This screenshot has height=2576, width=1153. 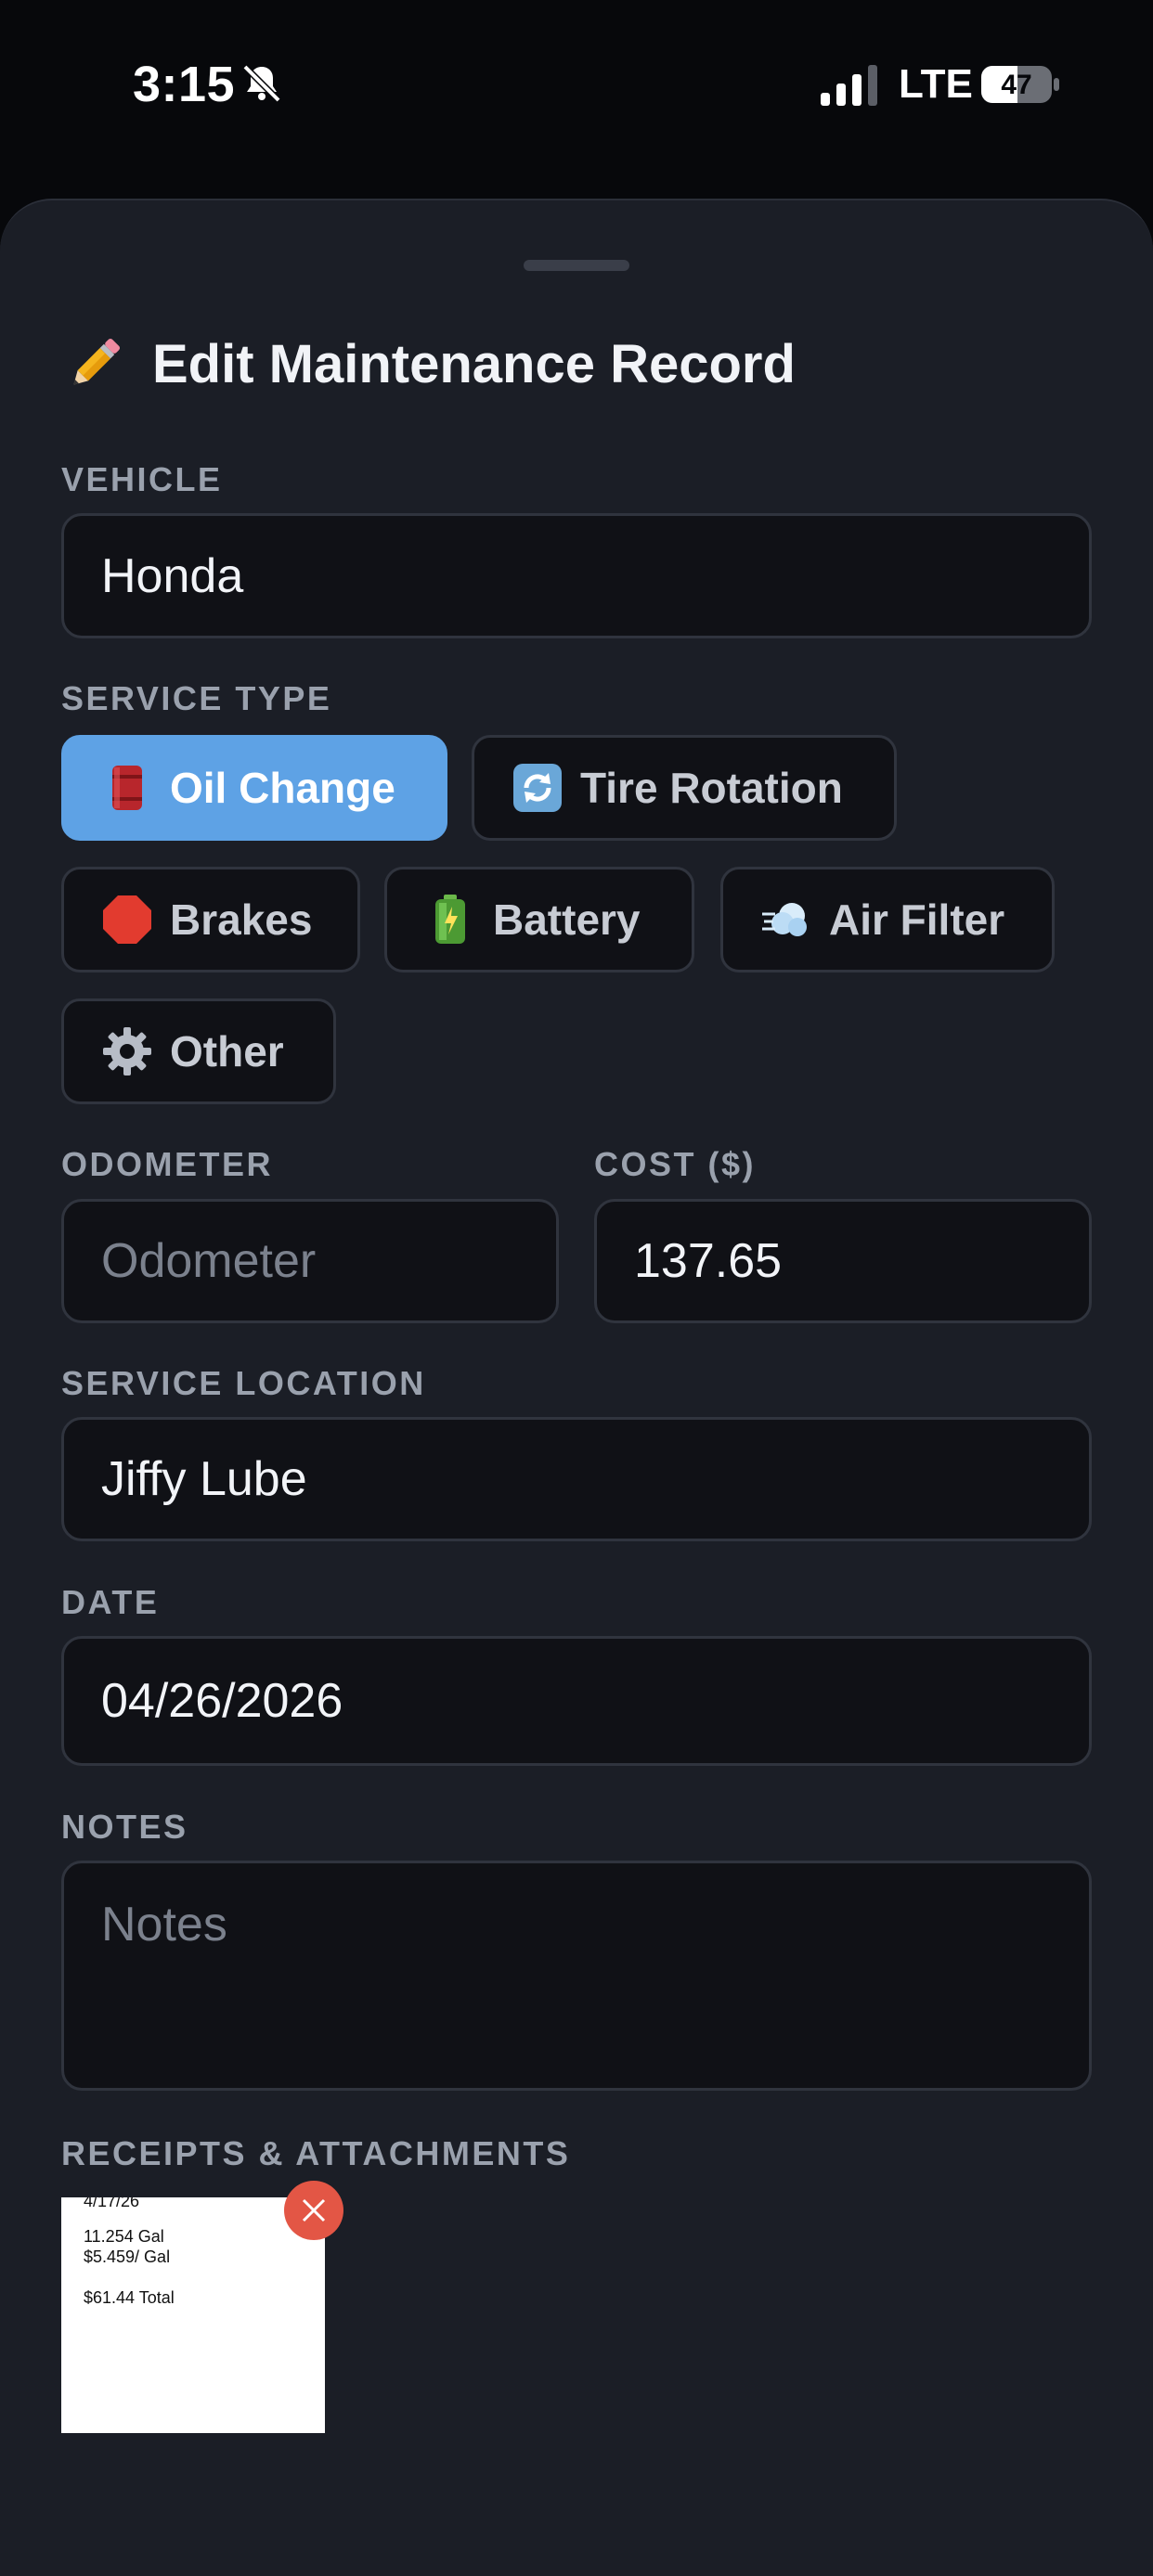 What do you see at coordinates (576, 1976) in the screenshot?
I see `notes-textarea: Notes` at bounding box center [576, 1976].